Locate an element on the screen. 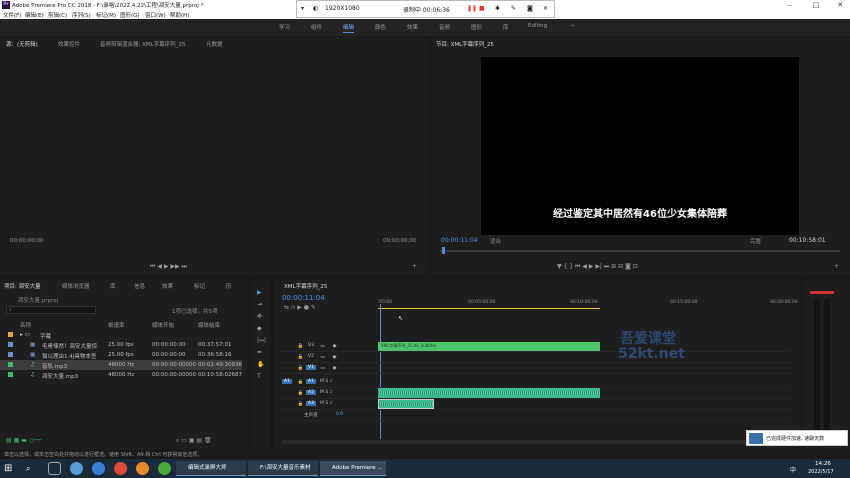  program-playhead is located at coordinates (443, 250).